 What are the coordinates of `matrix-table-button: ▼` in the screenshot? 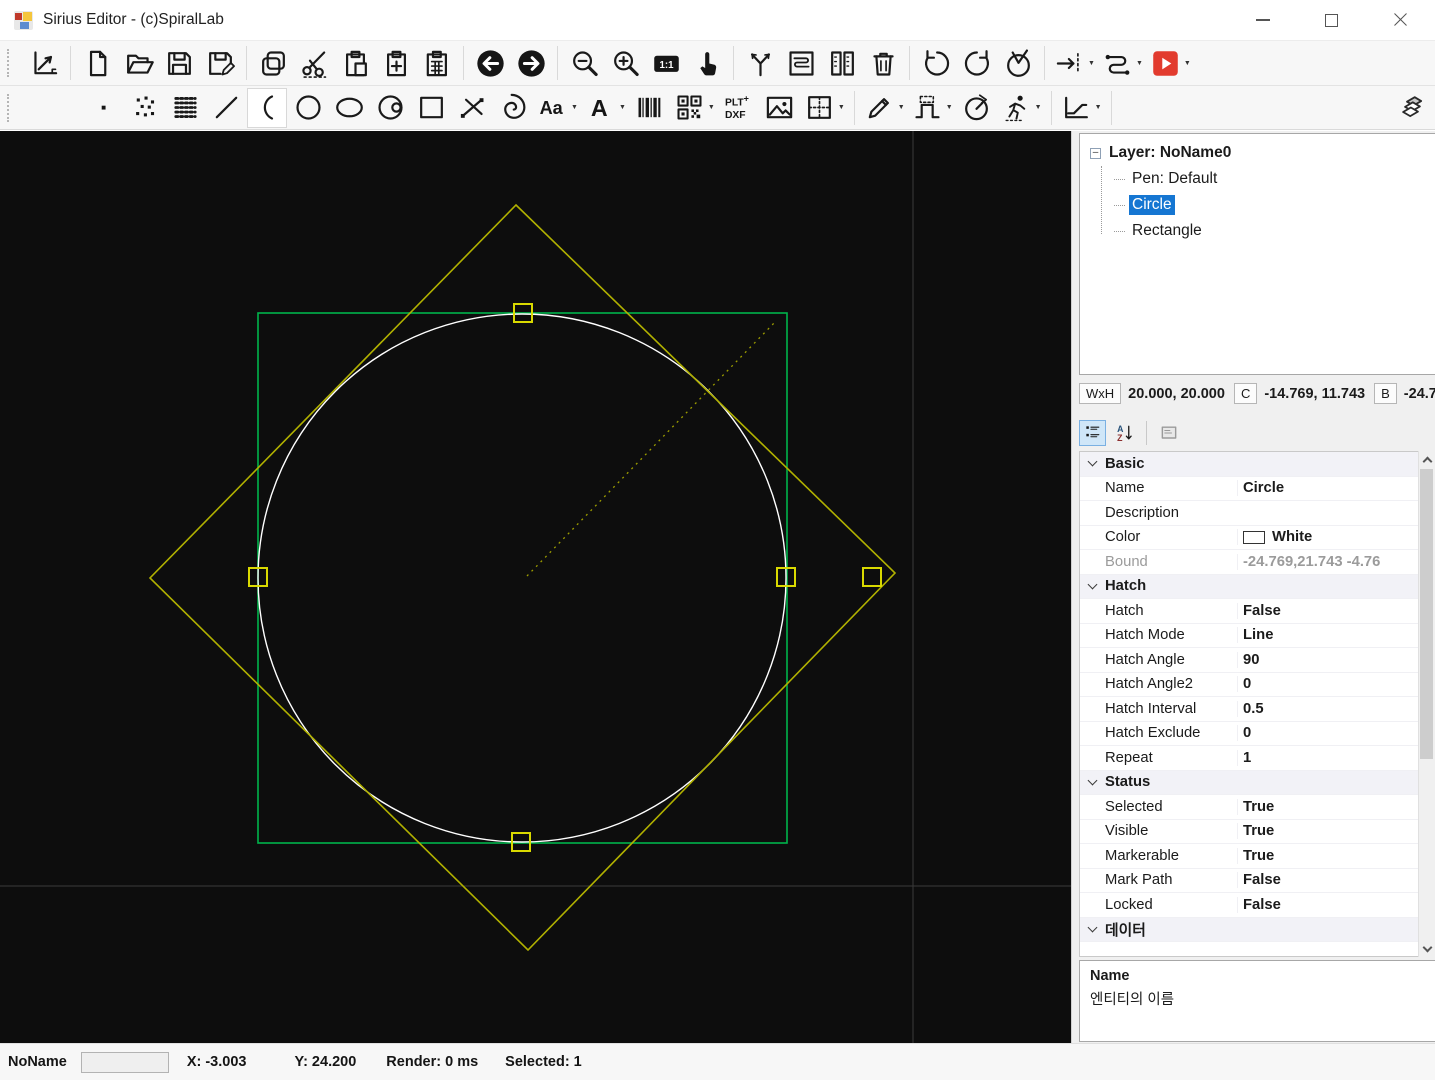 It's located at (824, 108).